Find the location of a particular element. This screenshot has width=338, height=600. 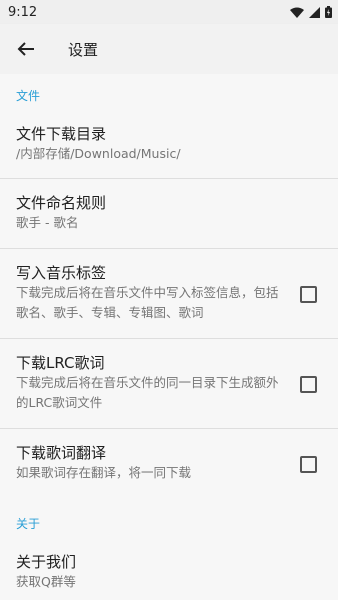

wifi-icon is located at coordinates (297, 12).